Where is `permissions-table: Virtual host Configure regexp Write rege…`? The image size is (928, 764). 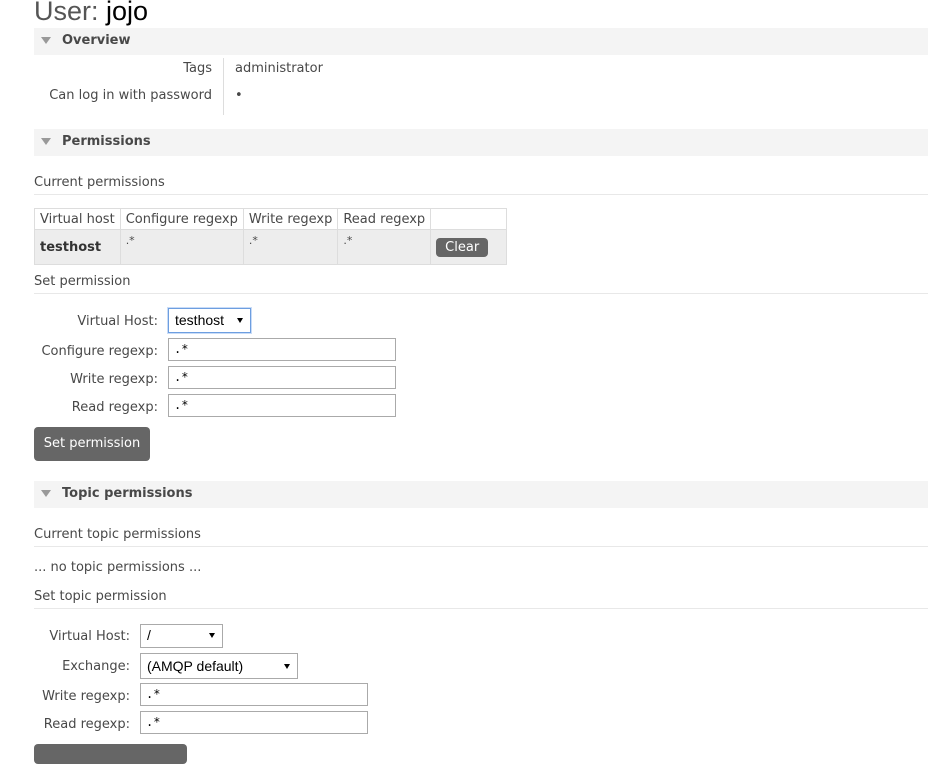
permissions-table: Virtual host Configure regexp Write rege… is located at coordinates (271, 236).